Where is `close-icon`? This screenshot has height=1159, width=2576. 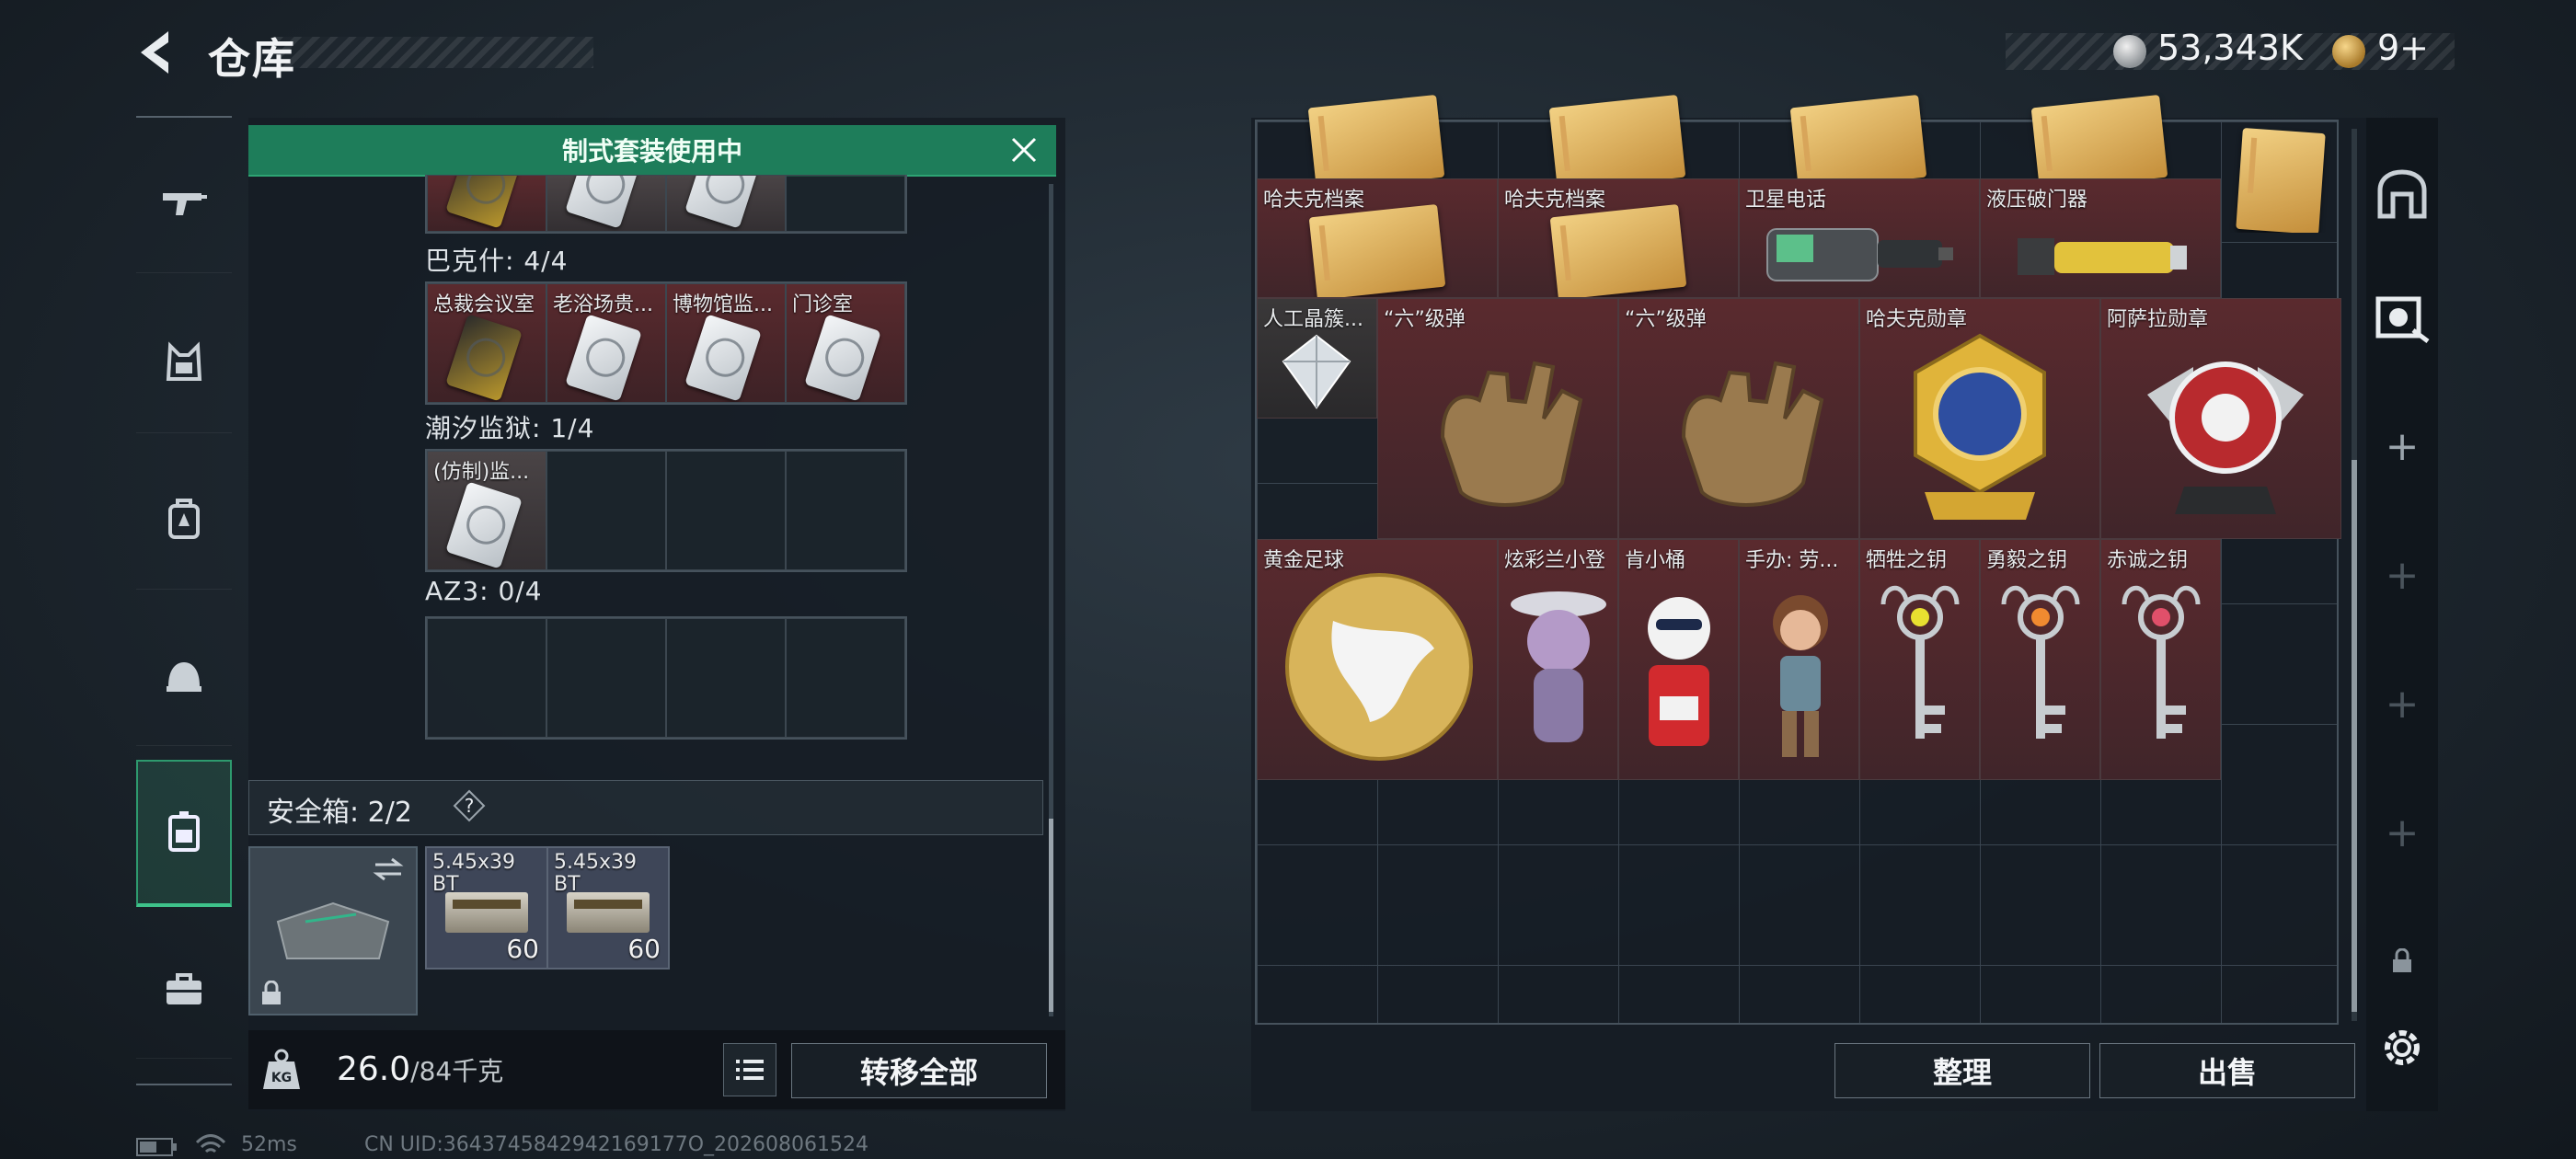
close-icon is located at coordinates (1024, 150).